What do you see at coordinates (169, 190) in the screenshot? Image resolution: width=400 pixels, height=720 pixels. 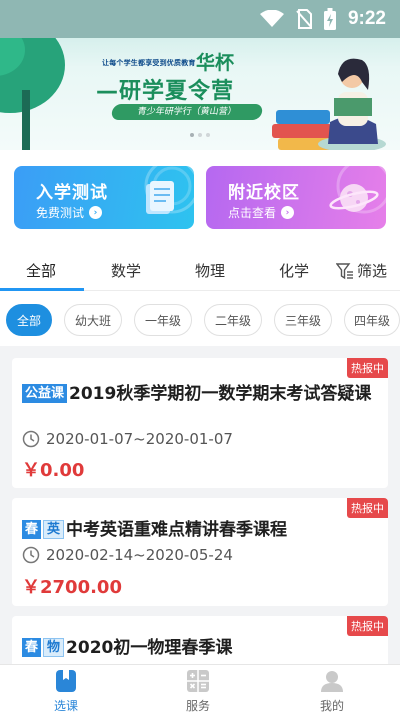 I see `document-icon` at bounding box center [169, 190].